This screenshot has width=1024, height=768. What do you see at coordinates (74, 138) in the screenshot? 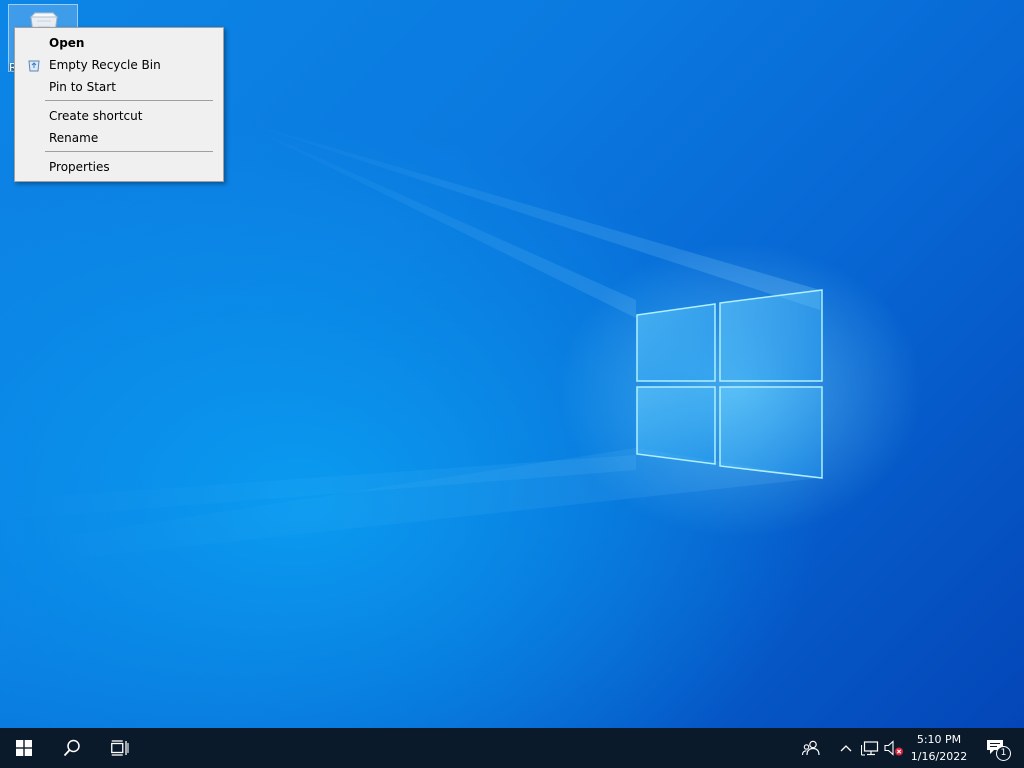
I see `menu-item-label: Rename` at bounding box center [74, 138].